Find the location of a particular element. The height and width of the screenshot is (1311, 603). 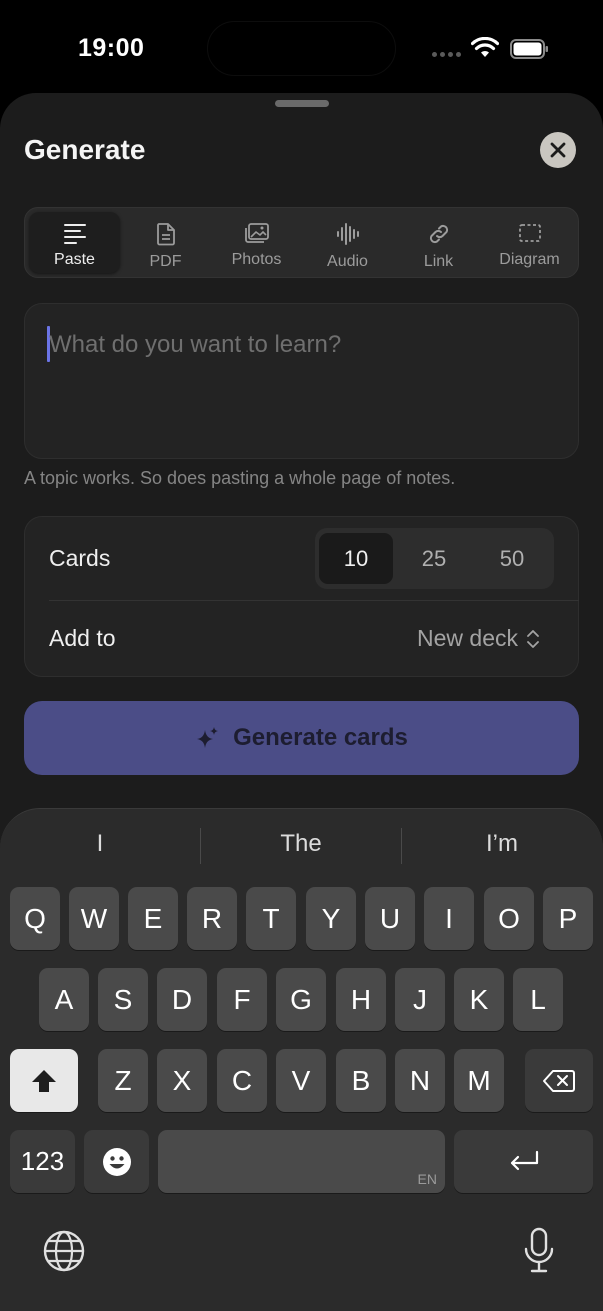

source-tabs: Paste PDF Photos Audio Link Diagram is located at coordinates (301, 242).